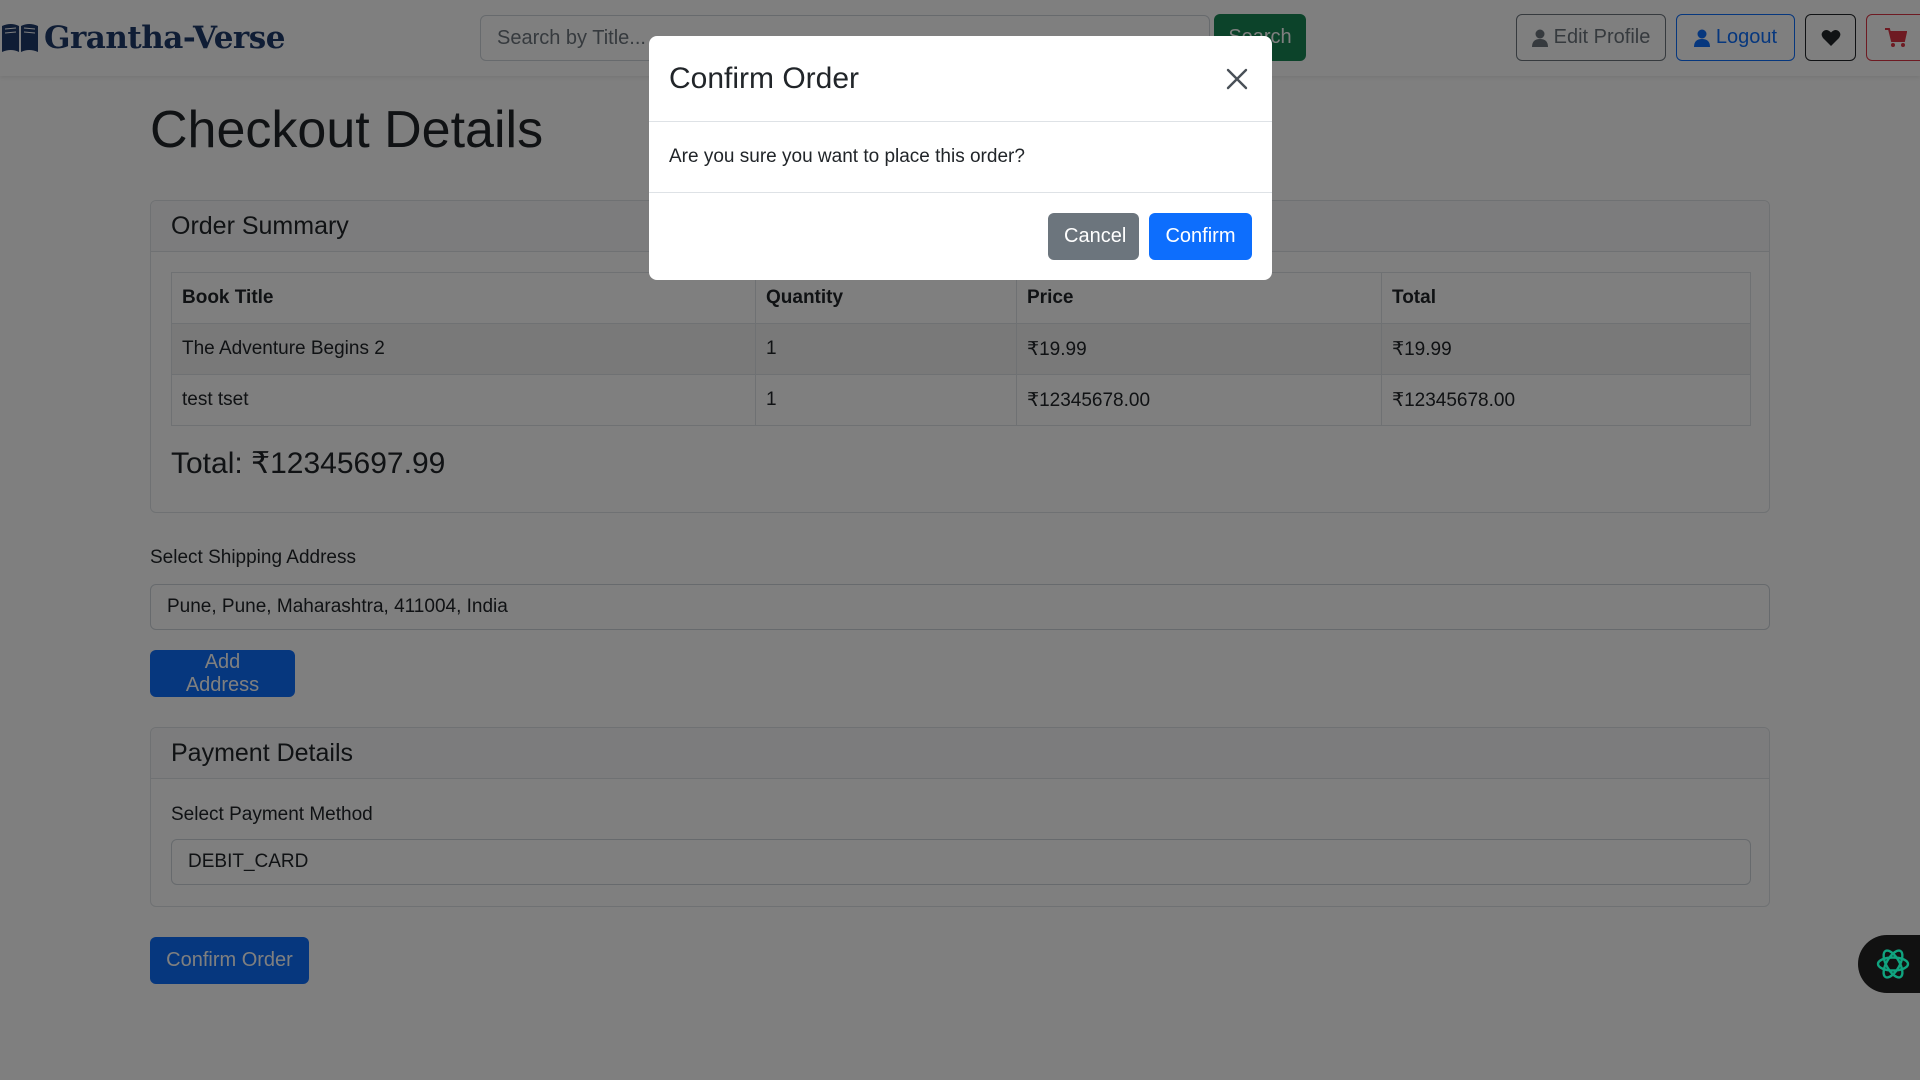 This screenshot has width=1920, height=1080. Describe the element at coordinates (960, 236) in the screenshot. I see `modal-footer: Cancel Confirm` at that location.